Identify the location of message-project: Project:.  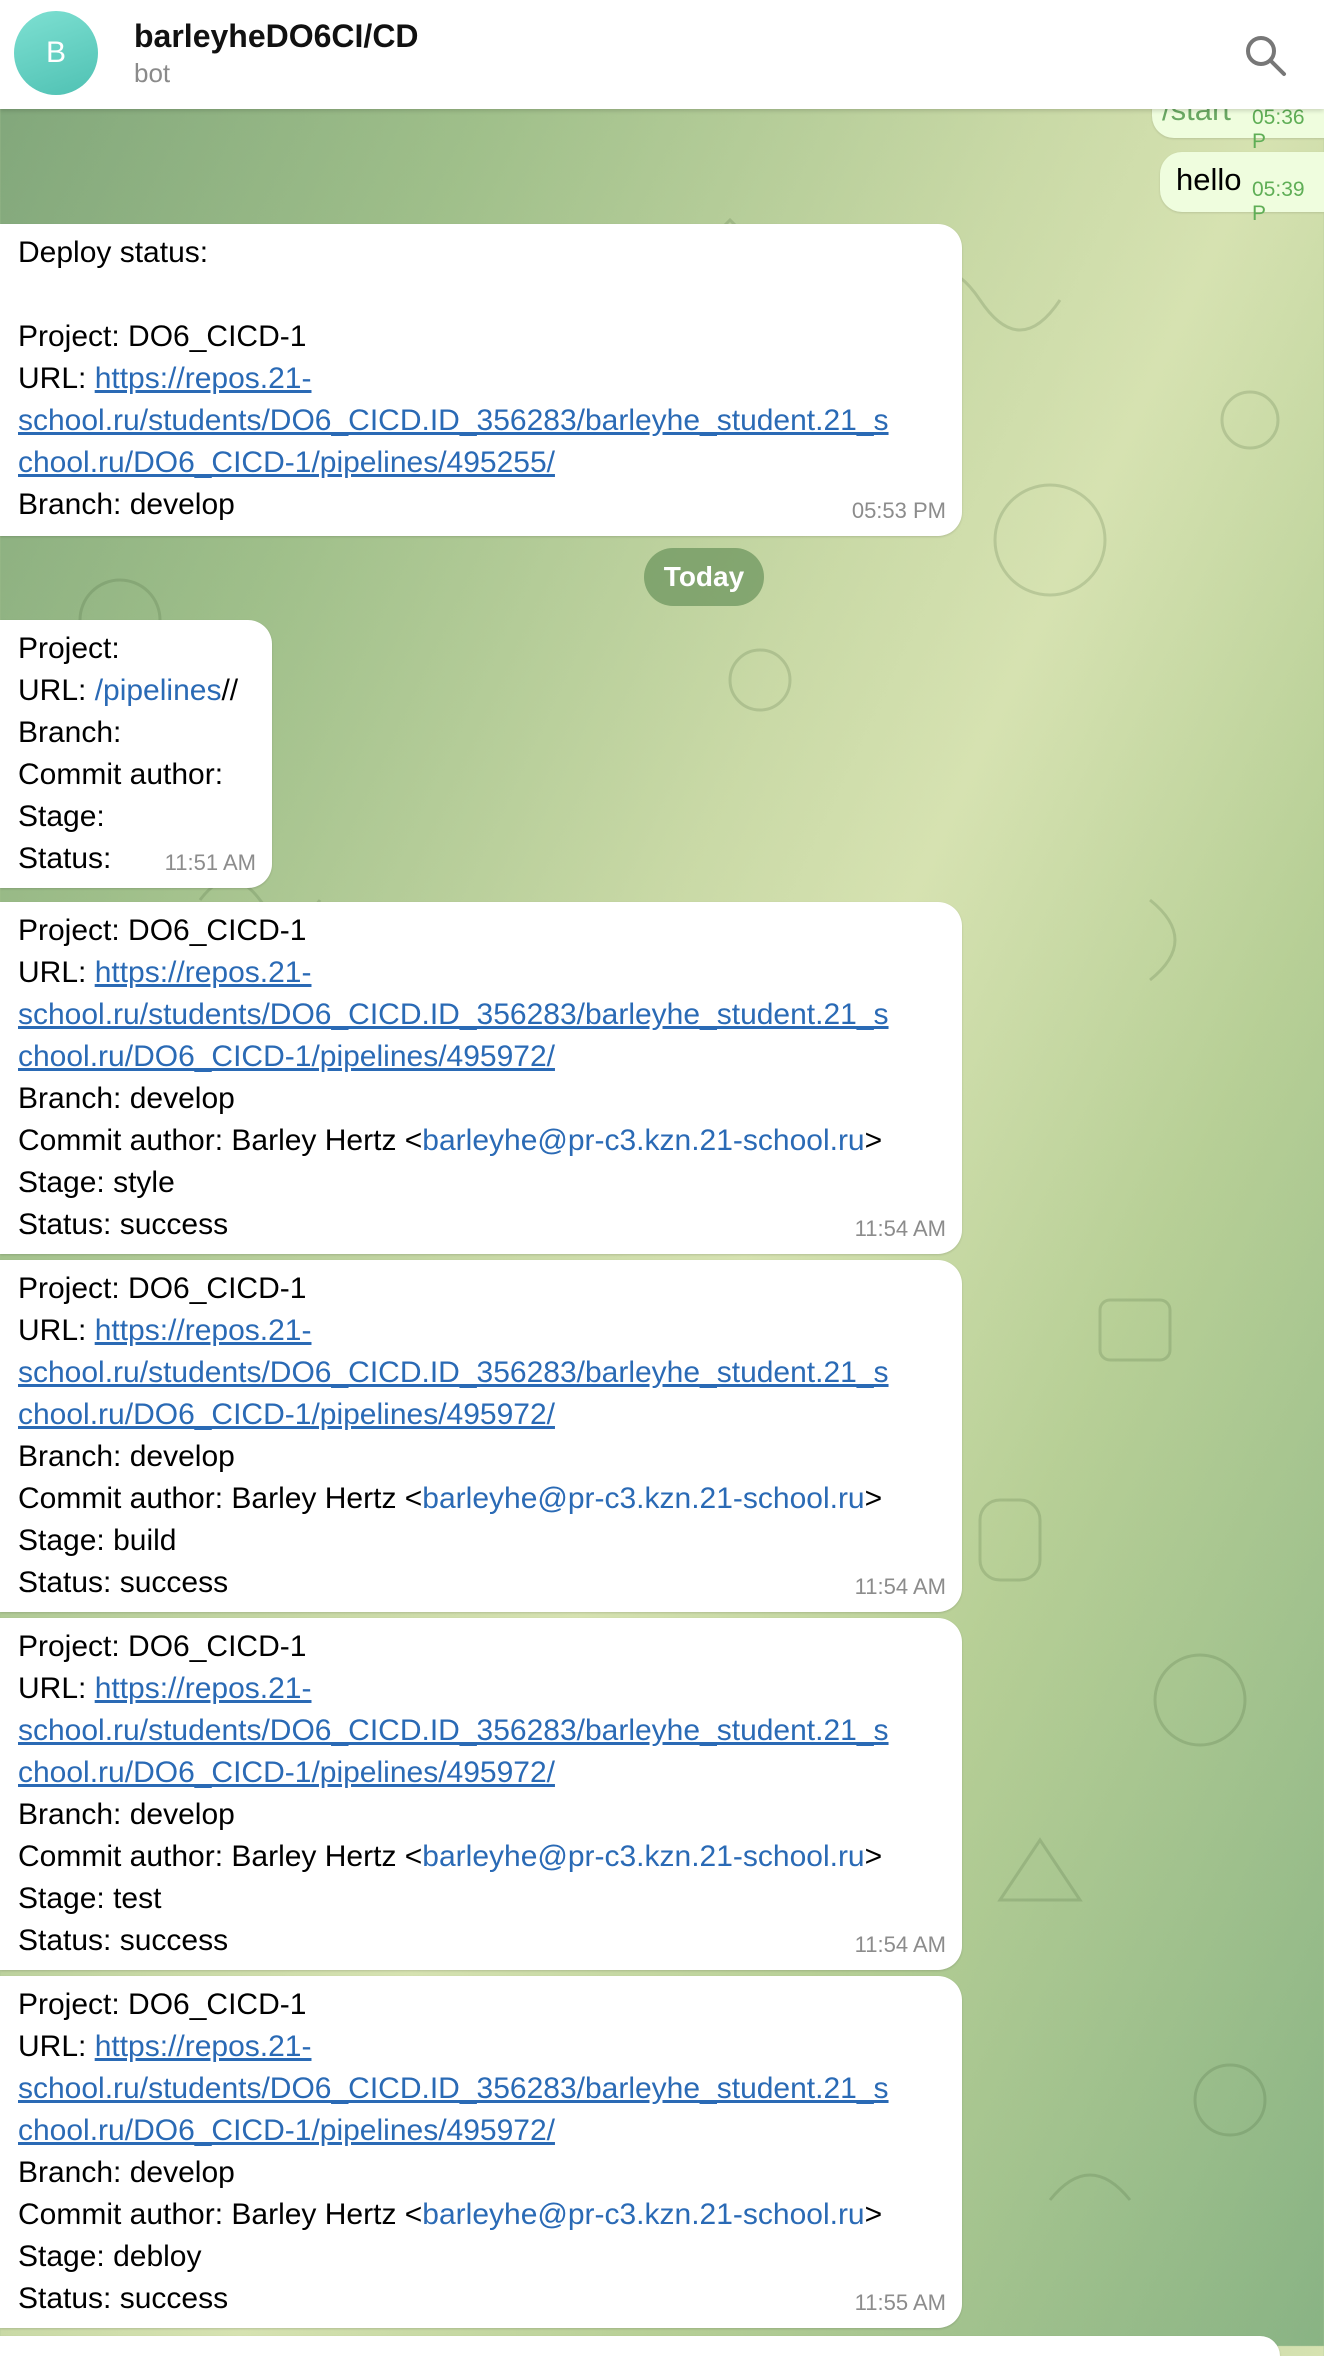
(69, 648).